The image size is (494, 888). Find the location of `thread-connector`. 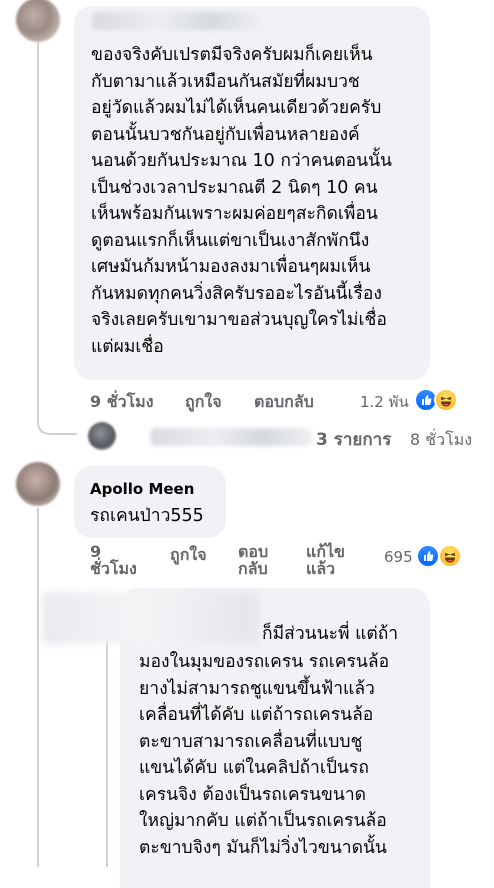

thread-connector is located at coordinates (57, 422).